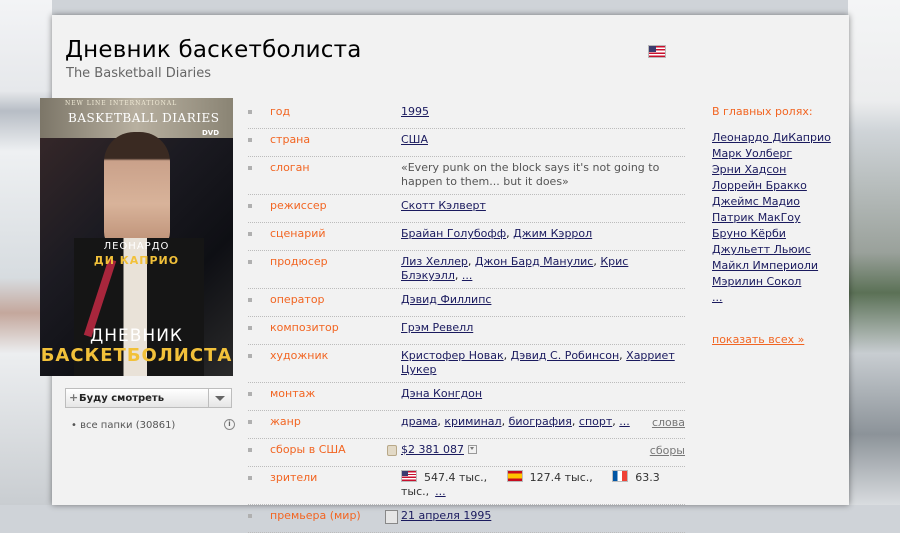 The height and width of the screenshot is (533, 900). I want to click on cast-item: Майкл Империоли, so click(777, 266).